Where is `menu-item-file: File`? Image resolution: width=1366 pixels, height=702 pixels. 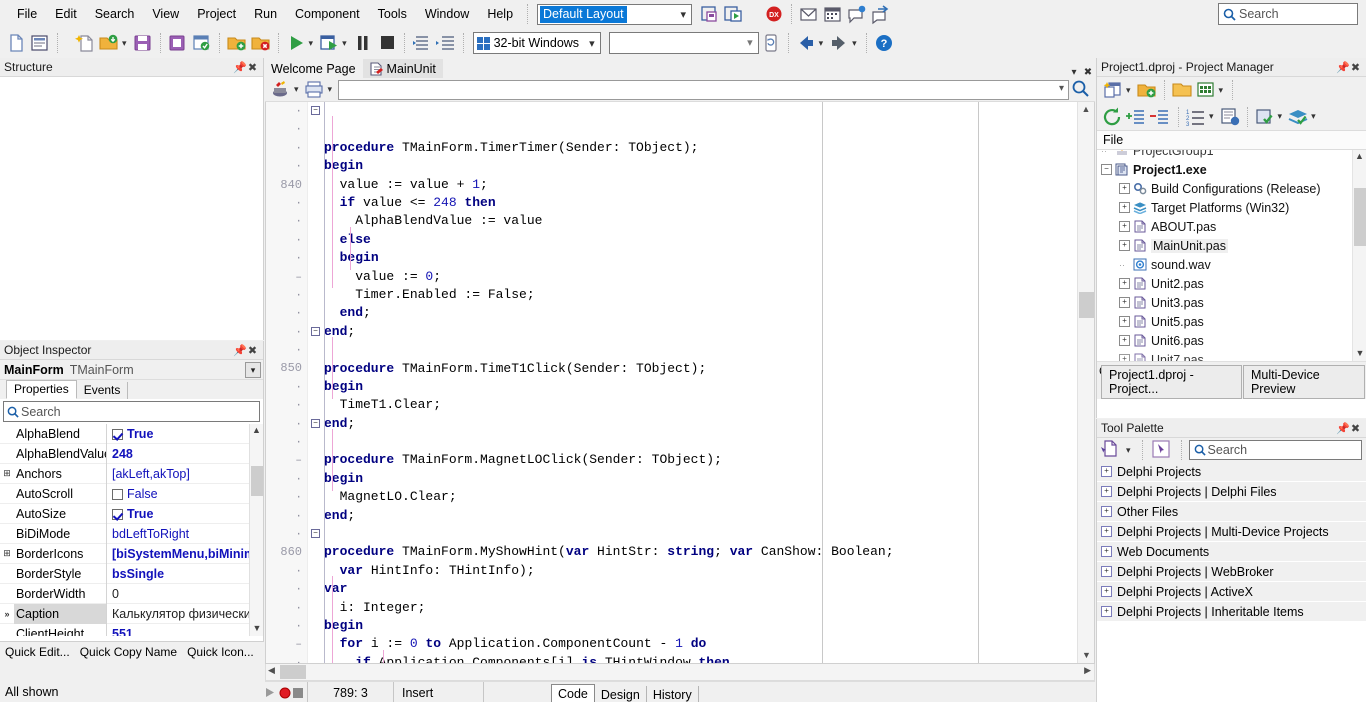 menu-item-file: File is located at coordinates (27, 14).